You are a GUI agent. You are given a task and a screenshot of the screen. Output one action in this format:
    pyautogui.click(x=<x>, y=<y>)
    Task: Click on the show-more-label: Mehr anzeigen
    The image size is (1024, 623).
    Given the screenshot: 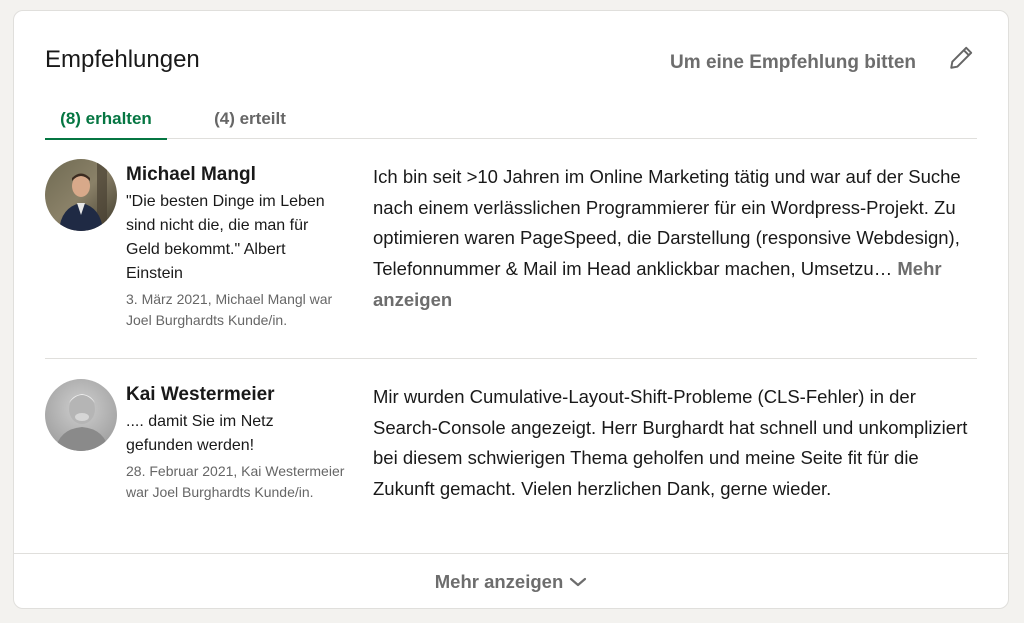 What is the action you would take?
    pyautogui.click(x=499, y=581)
    